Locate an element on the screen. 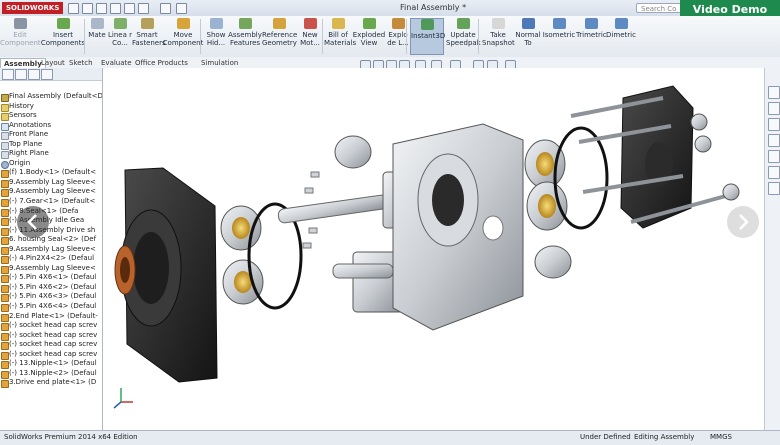 This screenshot has height=445, width=780. tree-item: (-) 5.Pin 4X6<1> (Defaul is located at coordinates (51, 278).